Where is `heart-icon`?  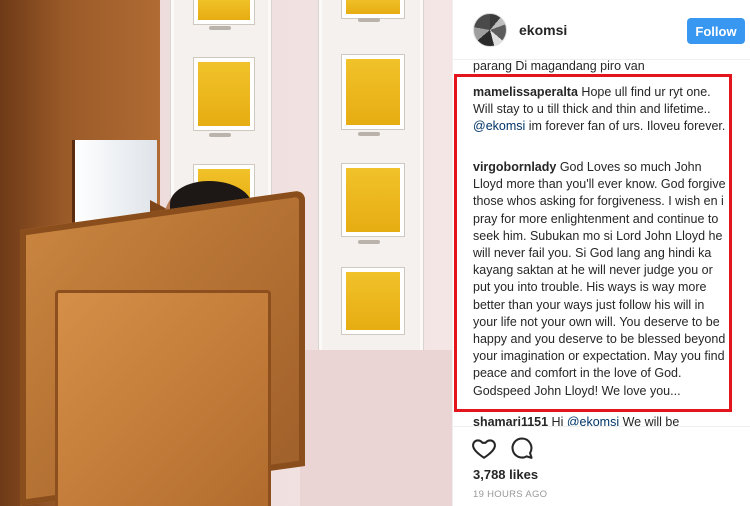 heart-icon is located at coordinates (484, 448).